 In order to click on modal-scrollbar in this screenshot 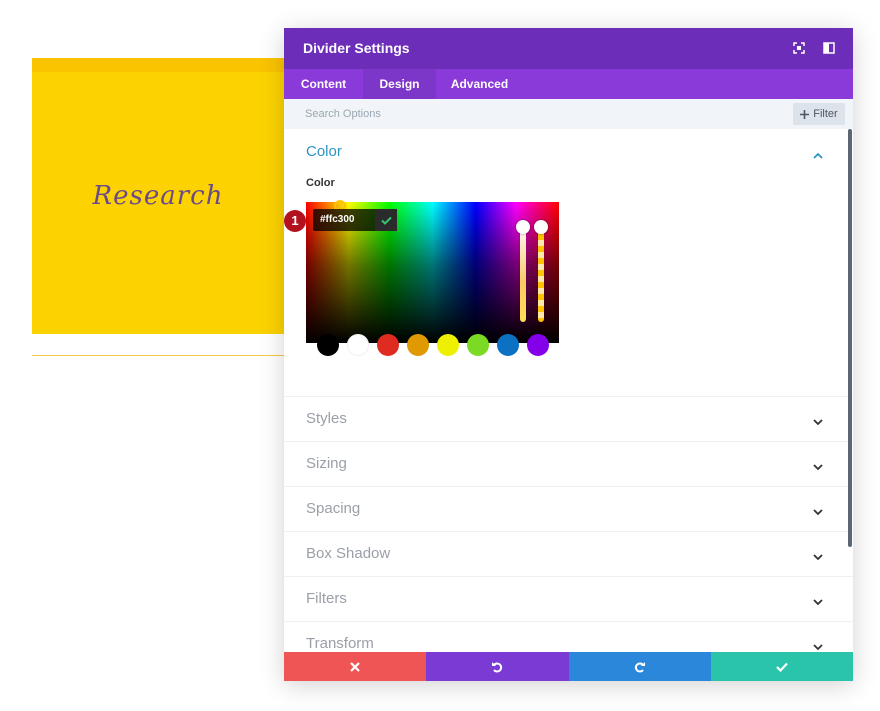, I will do `click(850, 338)`.